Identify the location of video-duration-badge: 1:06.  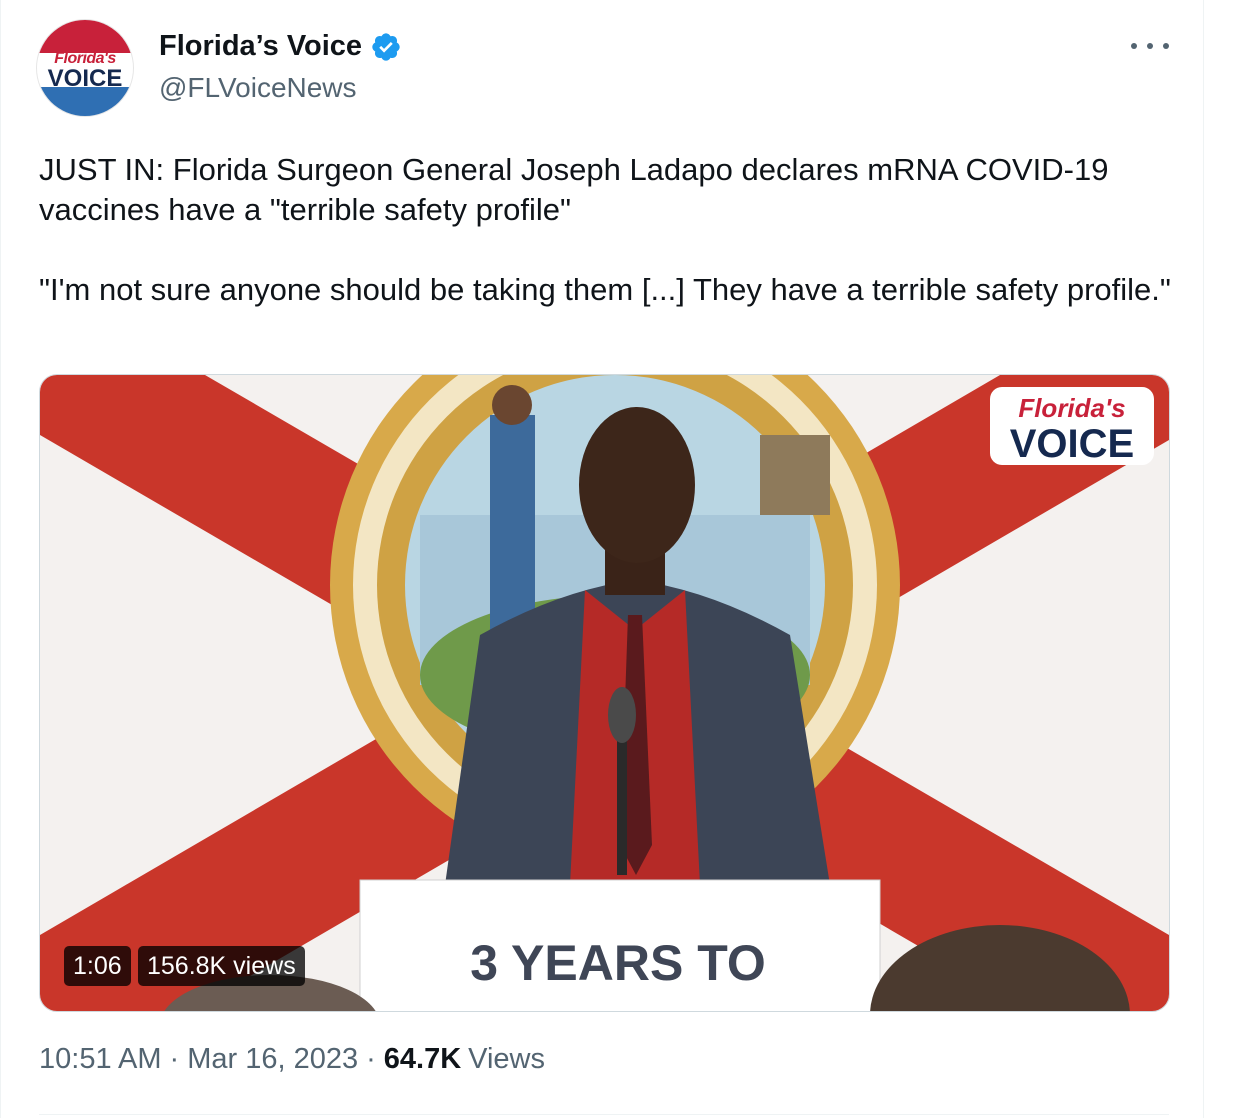
(97, 966).